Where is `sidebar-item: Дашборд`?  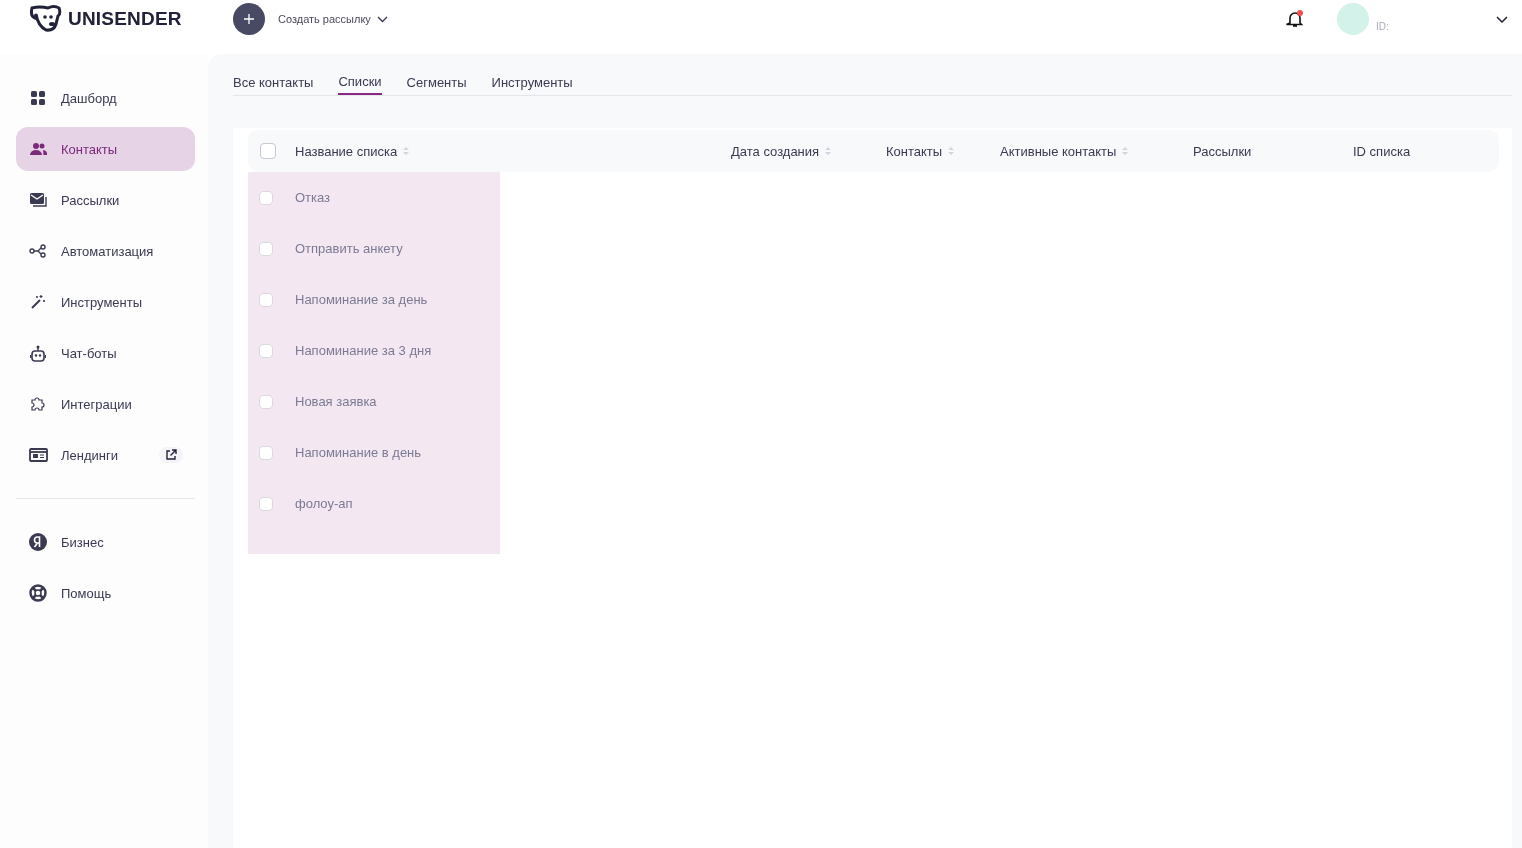
sidebar-item: Дашборд is located at coordinates (105, 98).